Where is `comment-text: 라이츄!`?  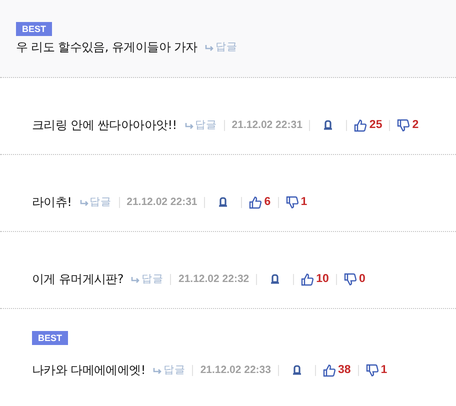 comment-text: 라이츄! is located at coordinates (52, 202).